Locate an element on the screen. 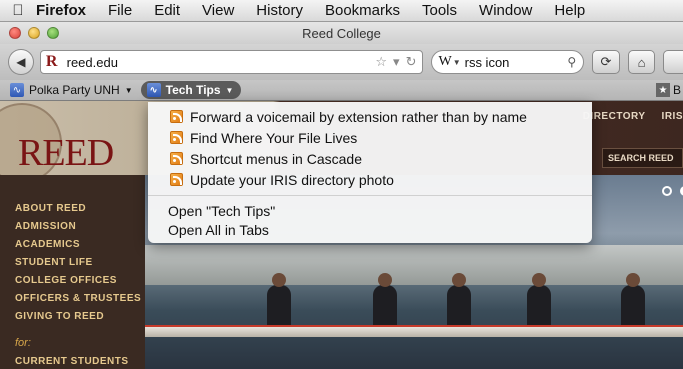 The width and height of the screenshot is (683, 369). sidebar-link-current-students: CURRENT STUDENTS is located at coordinates (72, 361).